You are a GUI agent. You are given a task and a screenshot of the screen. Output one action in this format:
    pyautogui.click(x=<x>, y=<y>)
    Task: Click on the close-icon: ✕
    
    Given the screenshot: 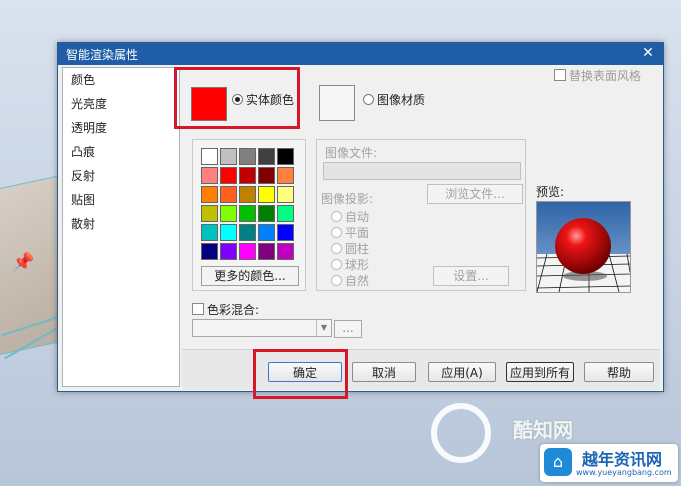 What is the action you would take?
    pyautogui.click(x=648, y=53)
    